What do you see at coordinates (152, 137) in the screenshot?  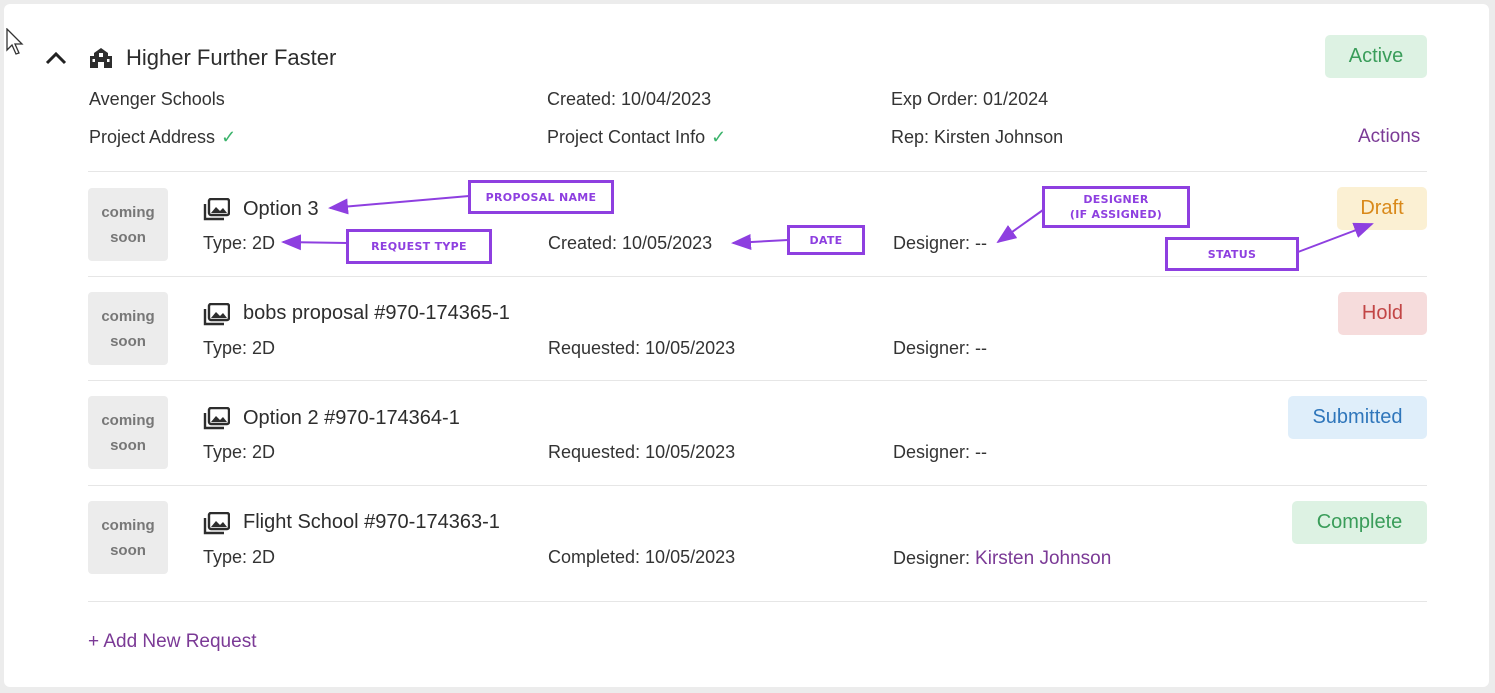 I see `project-address-label: Project Address` at bounding box center [152, 137].